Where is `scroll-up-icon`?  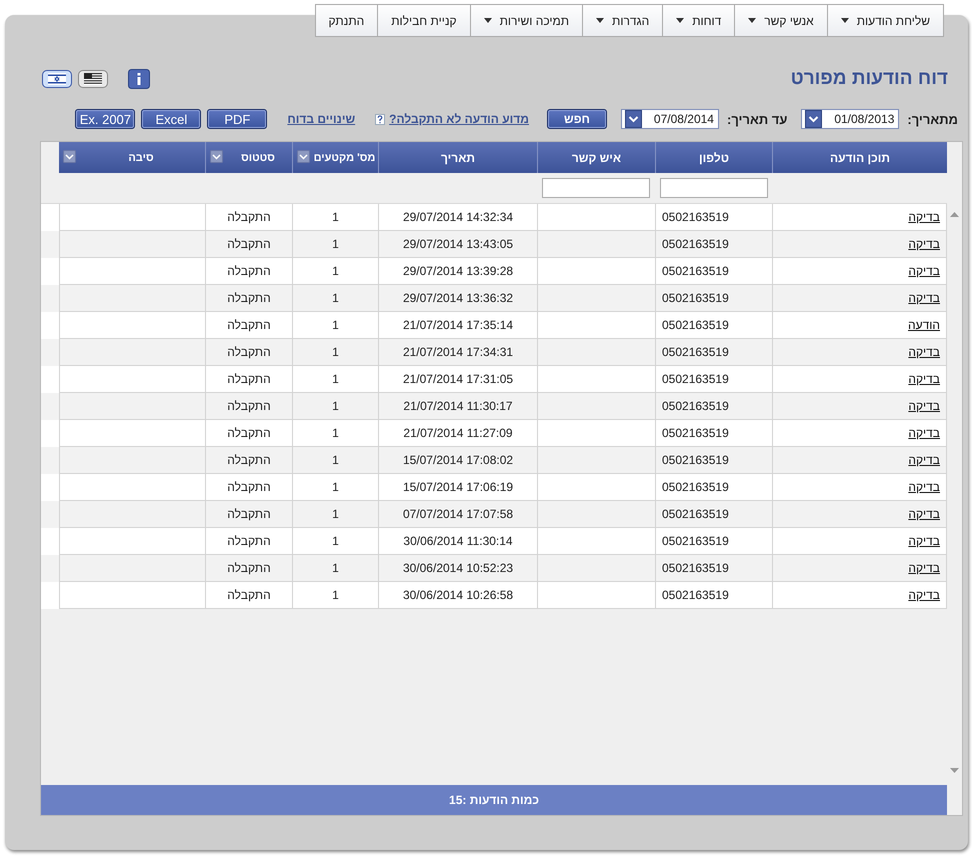
scroll-up-icon is located at coordinates (954, 214).